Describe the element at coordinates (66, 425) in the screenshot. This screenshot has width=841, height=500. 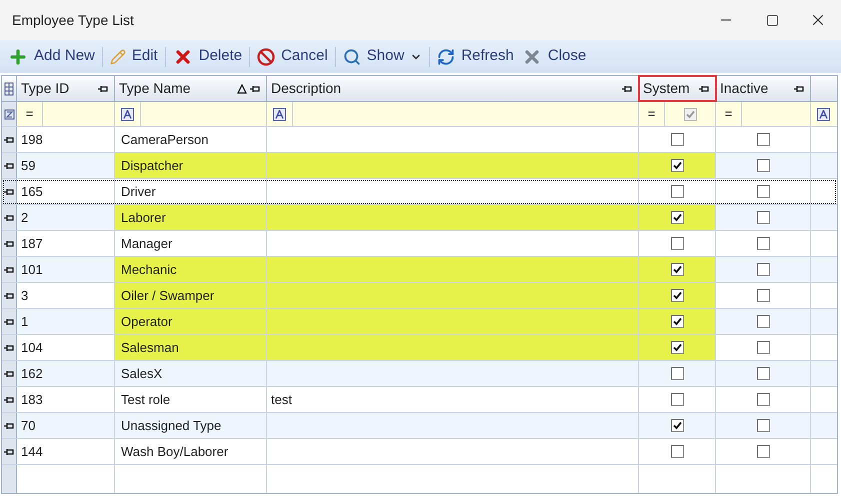
I see `table-cell: 70` at that location.